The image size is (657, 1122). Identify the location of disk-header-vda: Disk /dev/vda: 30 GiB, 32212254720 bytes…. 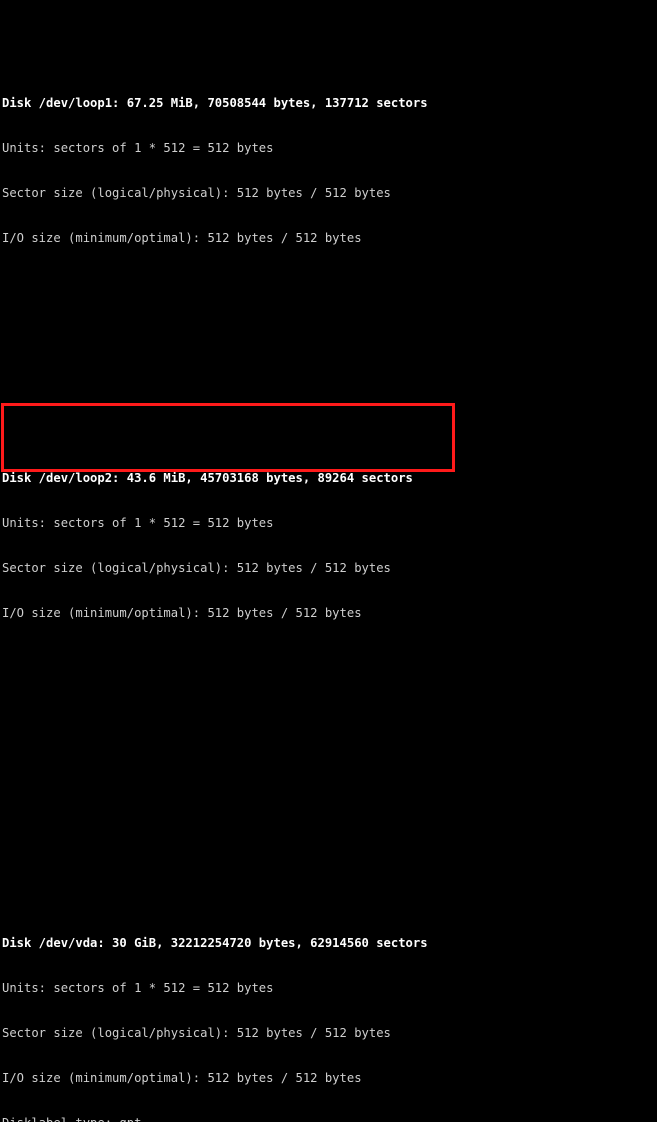
(215, 943).